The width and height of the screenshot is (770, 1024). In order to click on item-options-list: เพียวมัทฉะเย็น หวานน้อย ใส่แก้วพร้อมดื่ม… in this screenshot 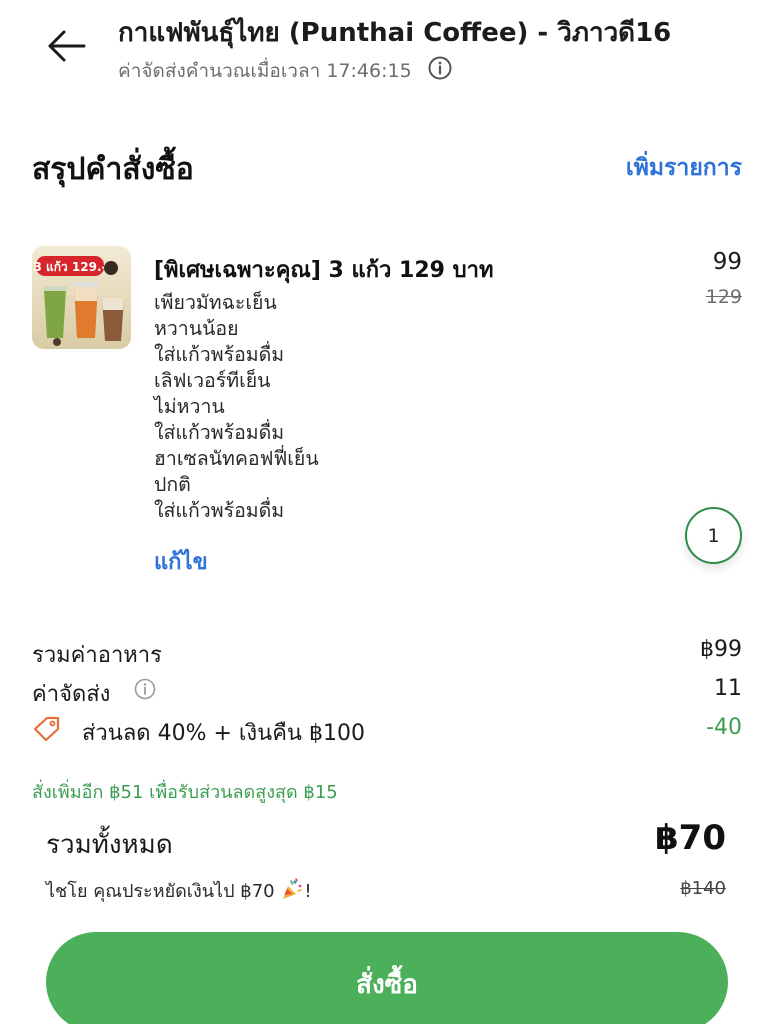, I will do `click(236, 407)`.